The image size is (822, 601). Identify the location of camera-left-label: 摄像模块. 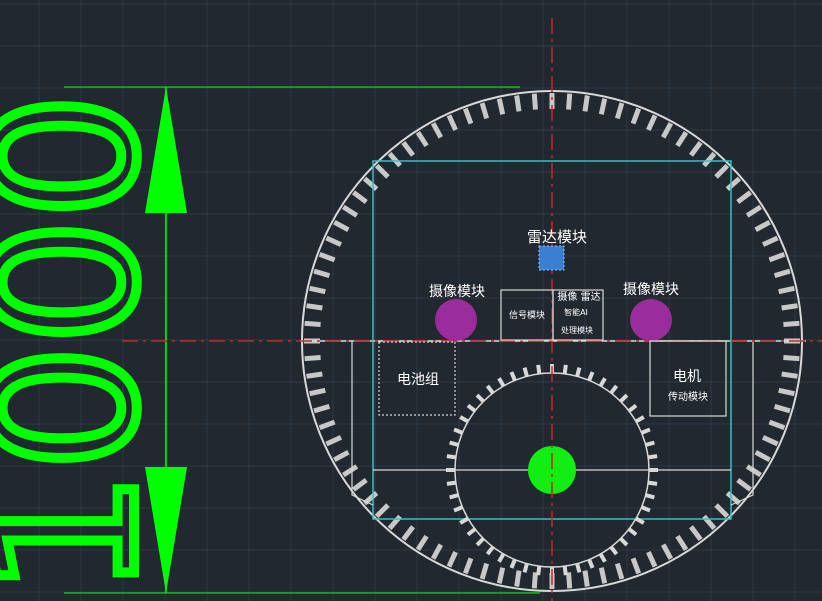
(457, 292).